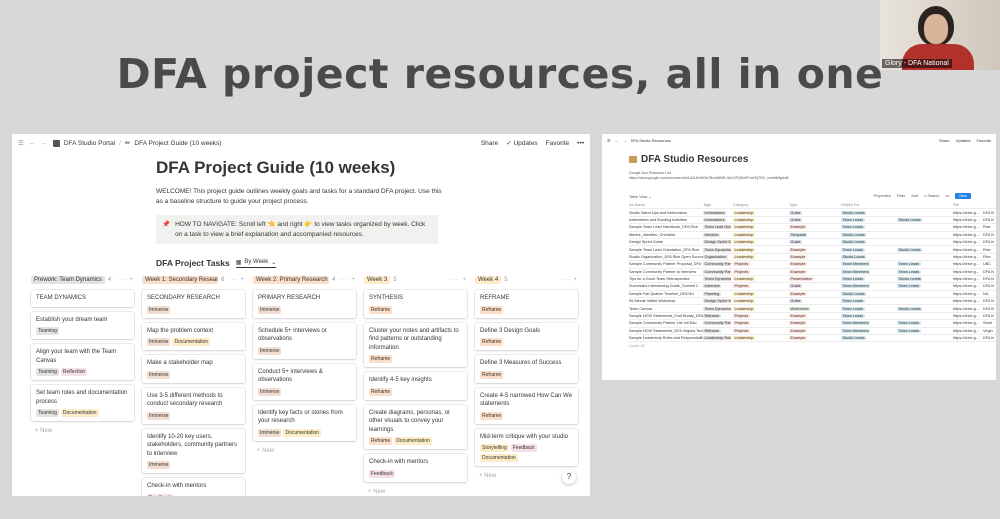  I want to click on table-header-cell: Helpful For, so click(867, 205).